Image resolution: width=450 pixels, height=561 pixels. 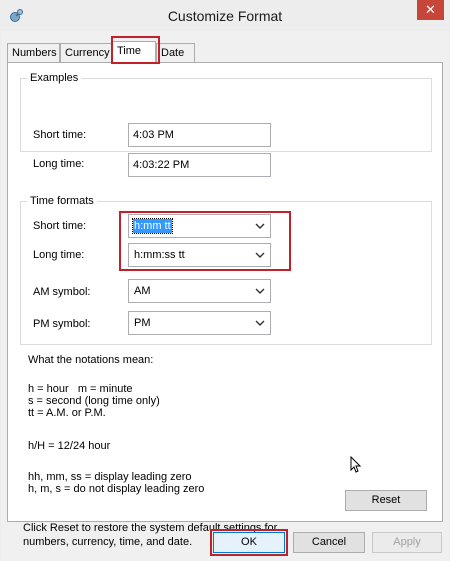 I want to click on pm-symbol-value: PM, so click(x=142, y=323).